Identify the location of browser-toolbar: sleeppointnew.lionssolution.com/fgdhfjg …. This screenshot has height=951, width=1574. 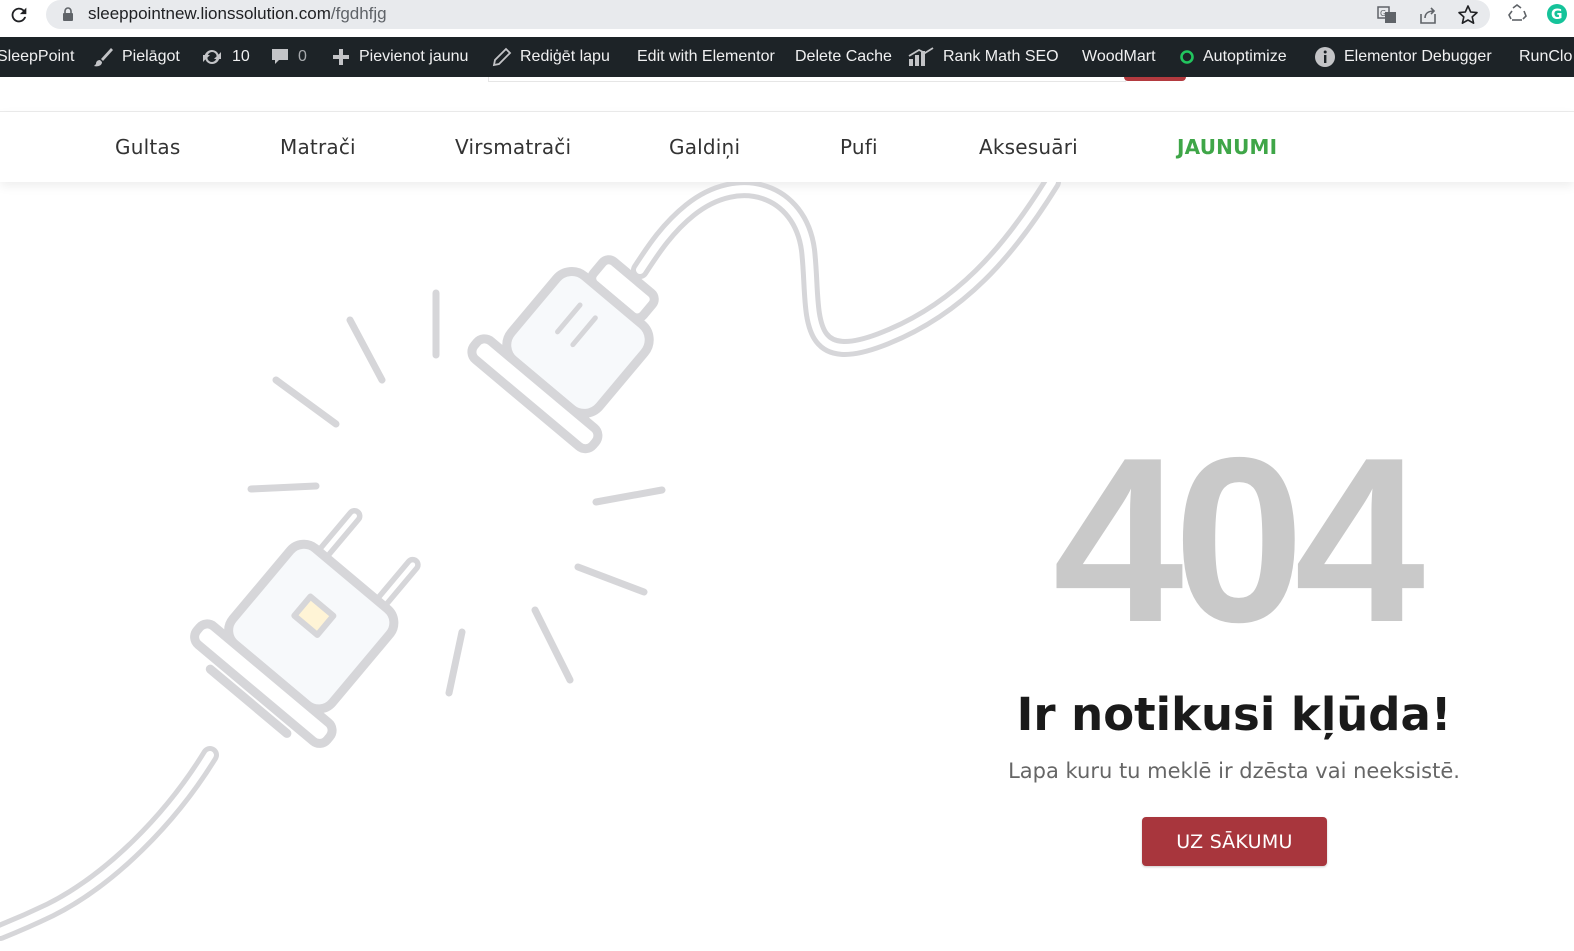
(787, 18).